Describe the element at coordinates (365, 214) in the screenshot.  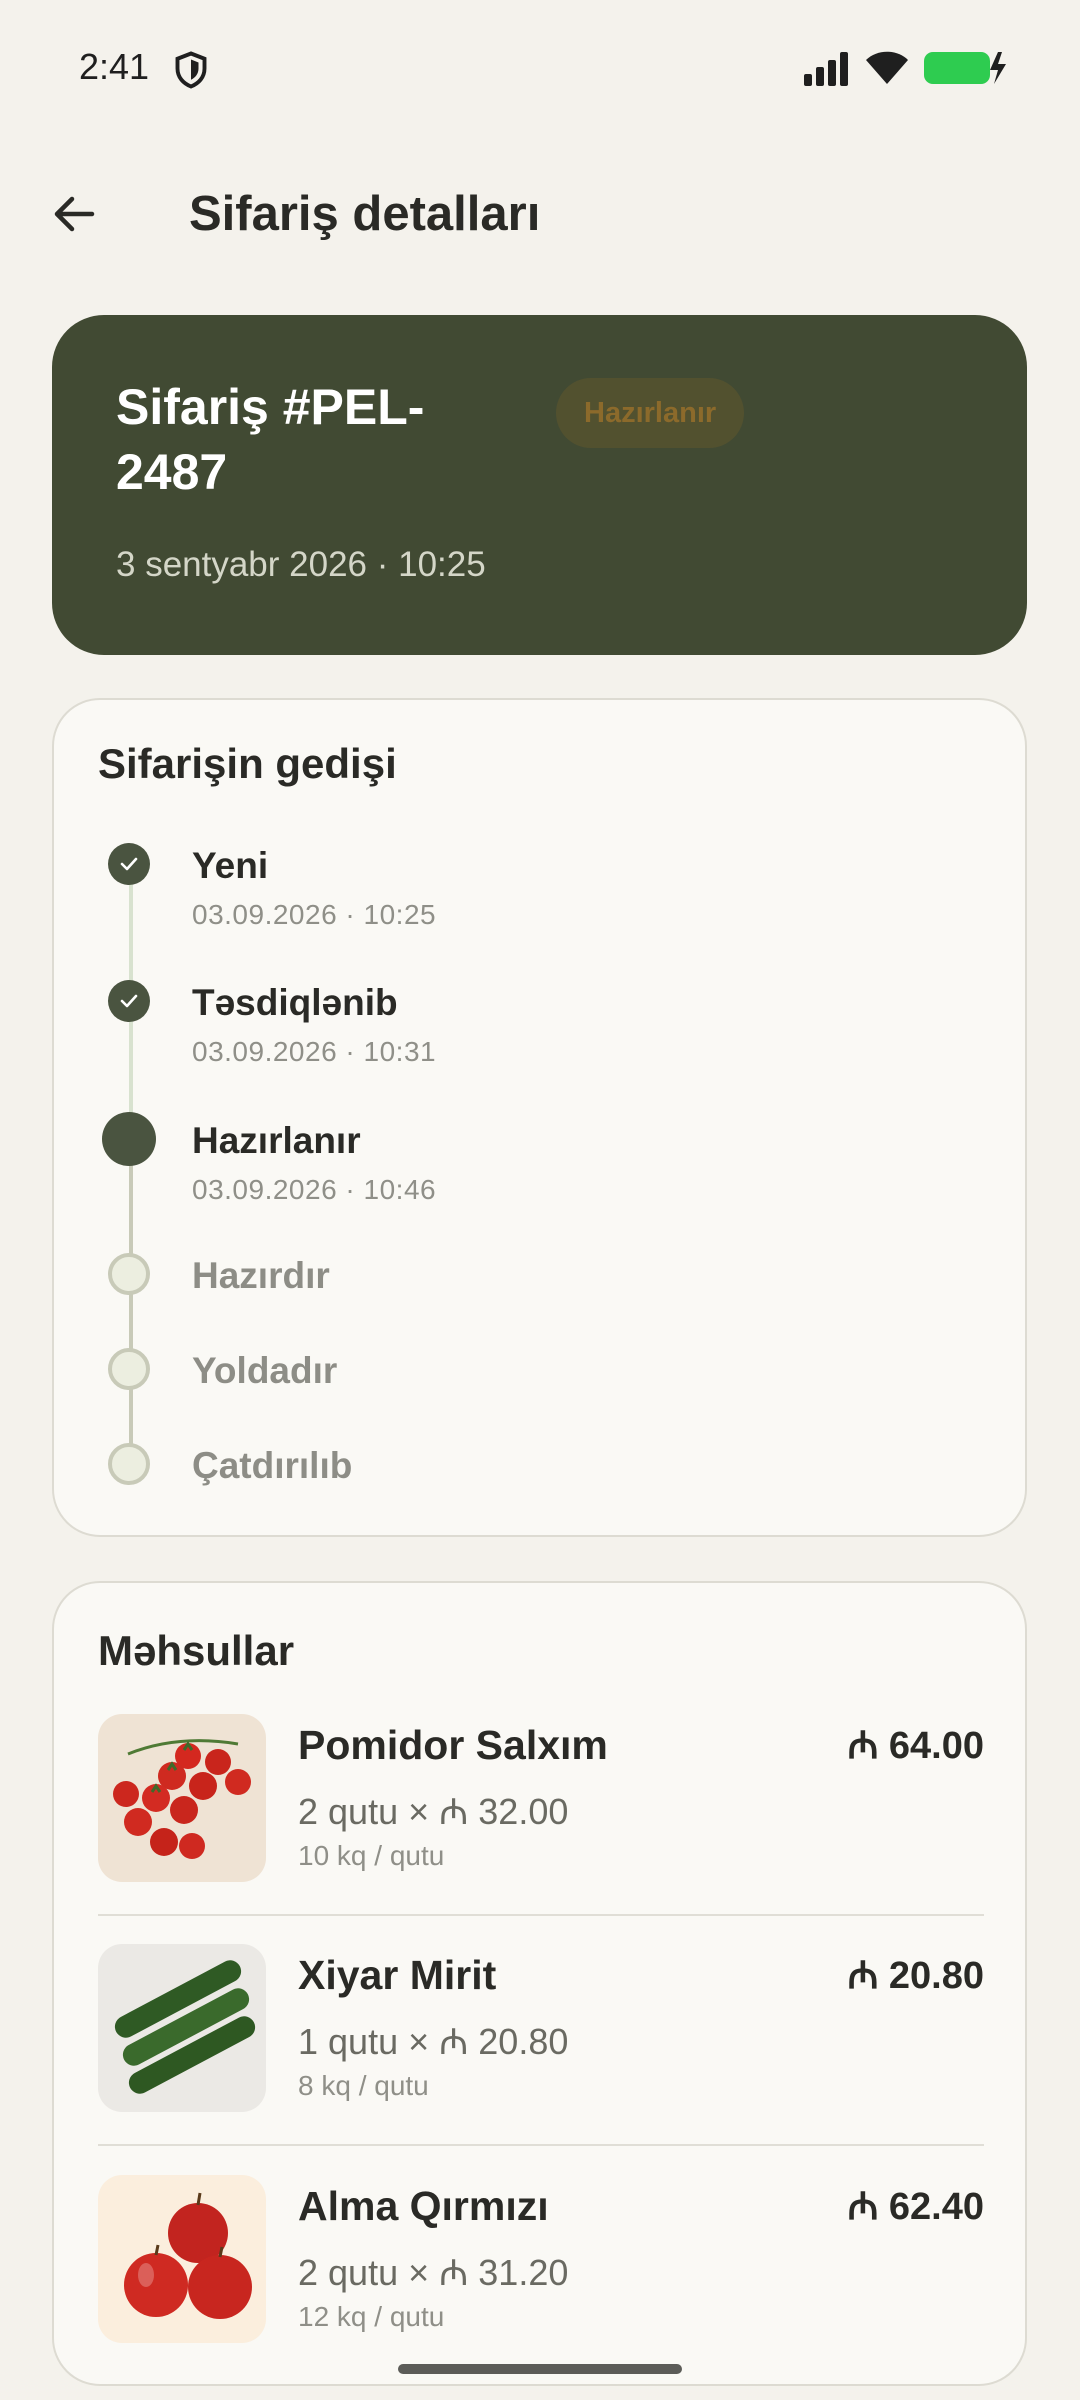
I see `page-title: Sifariş detalları` at that location.